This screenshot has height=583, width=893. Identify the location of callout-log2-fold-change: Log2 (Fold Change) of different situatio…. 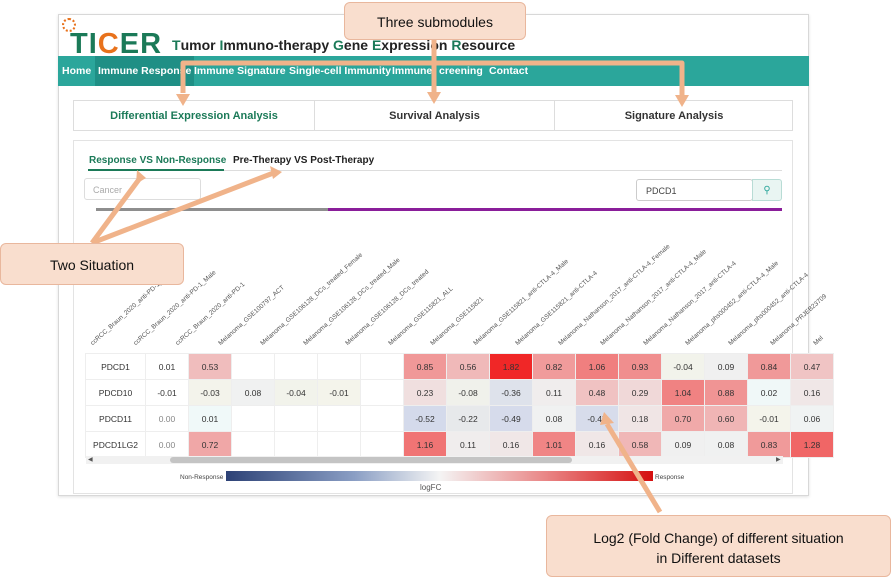
(718, 546).